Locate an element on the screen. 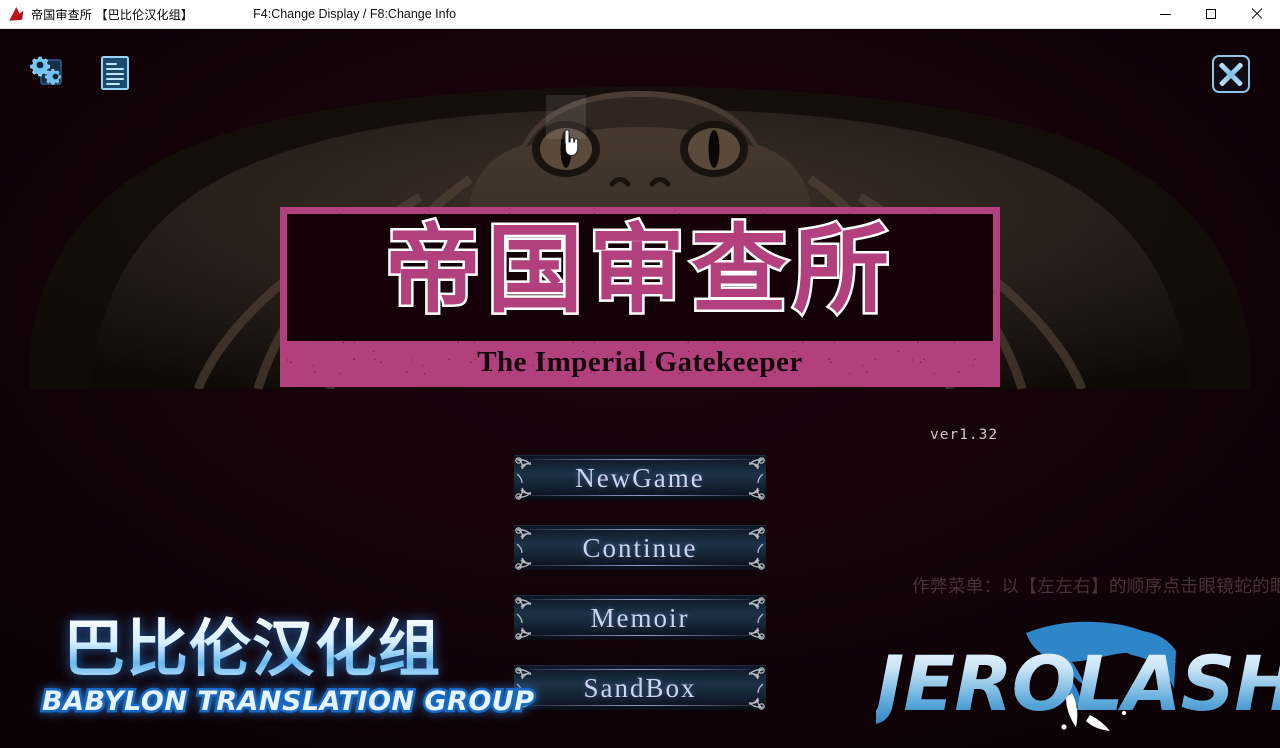 Image resolution: width=1280 pixels, height=748 pixels. game-title-plate: 帝国审查所 The Imperial Gatekeeper is located at coordinates (640, 297).